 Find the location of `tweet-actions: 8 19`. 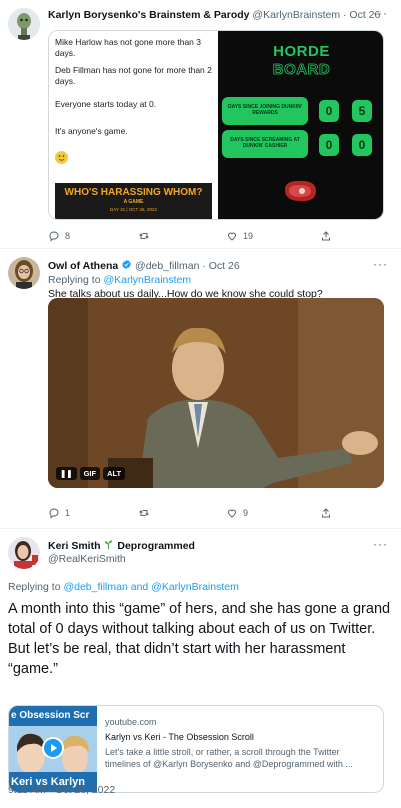

tweet-actions: 8 19 is located at coordinates (216, 238).